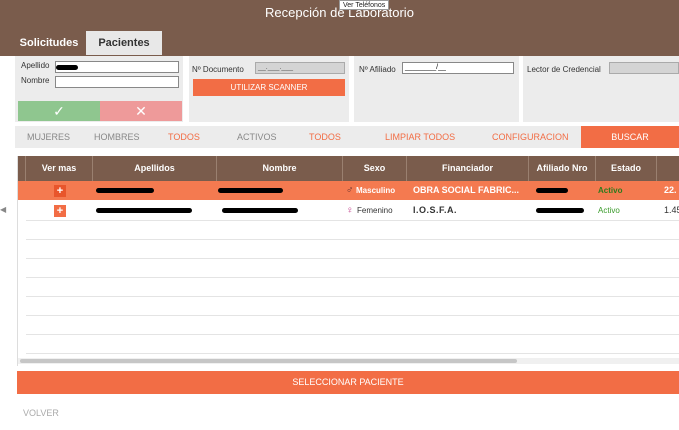 Image resolution: width=679 pixels, height=430 pixels. What do you see at coordinates (644, 68) in the screenshot?
I see `credencial-input` at bounding box center [644, 68].